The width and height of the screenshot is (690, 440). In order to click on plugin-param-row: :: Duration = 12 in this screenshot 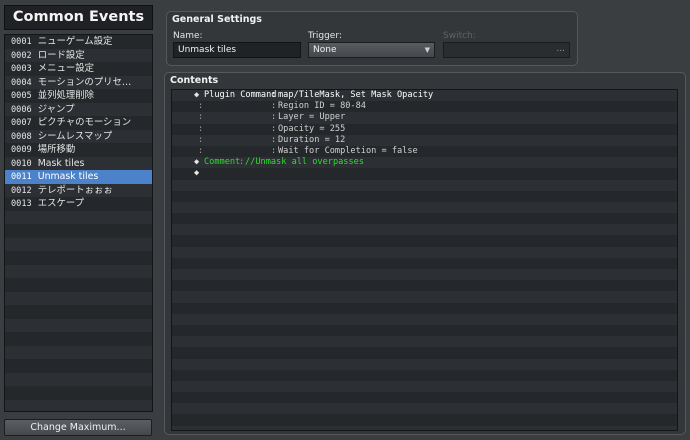, I will do `click(424, 140)`.